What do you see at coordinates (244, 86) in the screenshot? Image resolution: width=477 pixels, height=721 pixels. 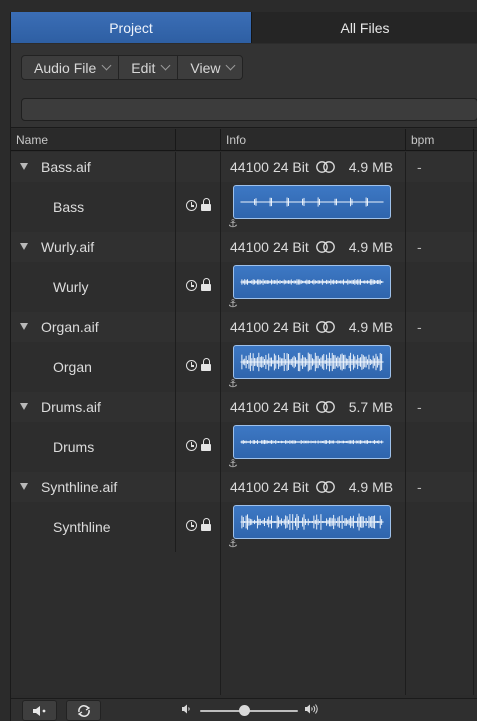 I see `toolbar: Audio File Edit View` at bounding box center [244, 86].